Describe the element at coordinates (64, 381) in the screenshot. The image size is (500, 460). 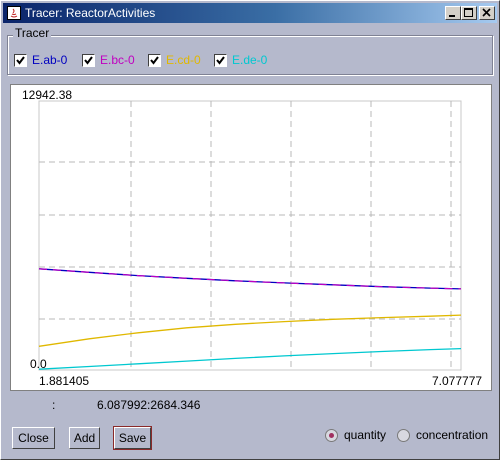
I see `x-axis-min-label: 1.881405` at that location.